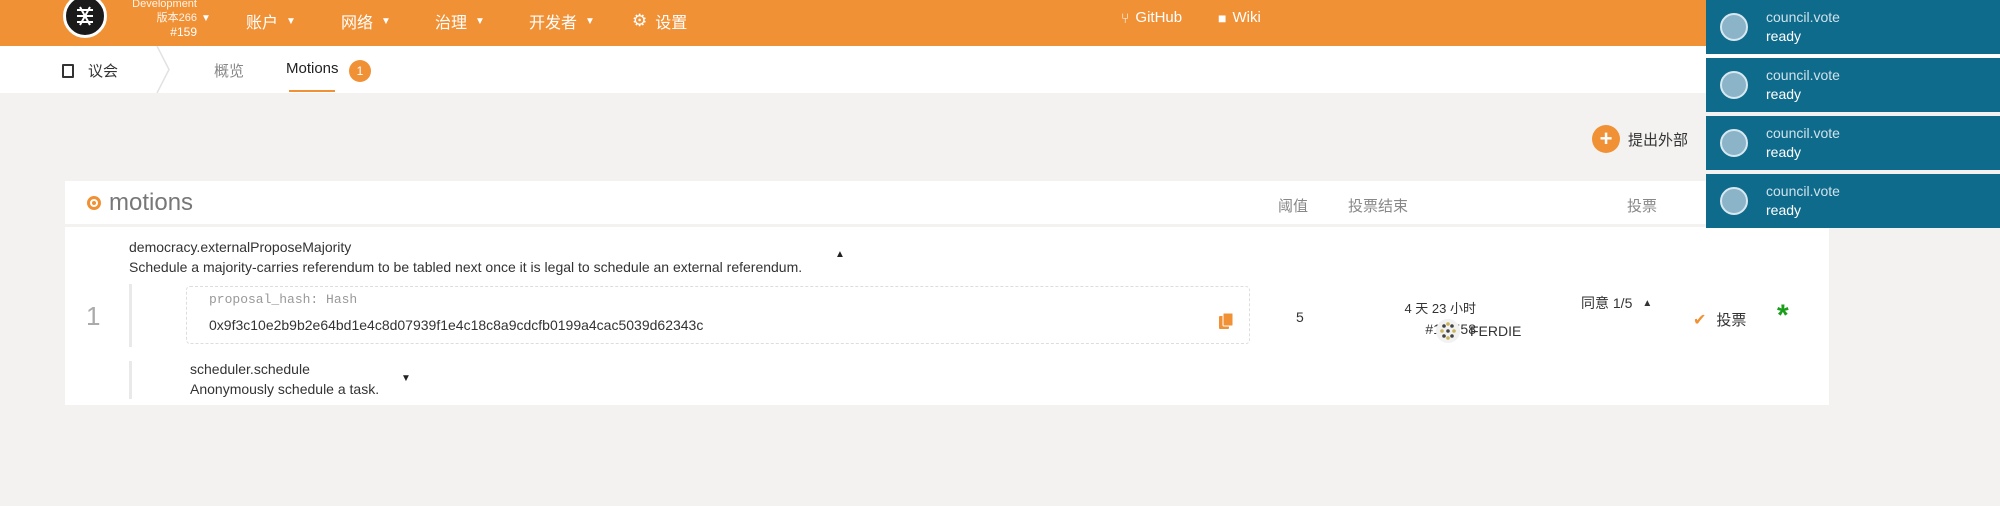 The height and width of the screenshot is (506, 2000). What do you see at coordinates (85, 16) in the screenshot?
I see `substrate-logo-icon` at bounding box center [85, 16].